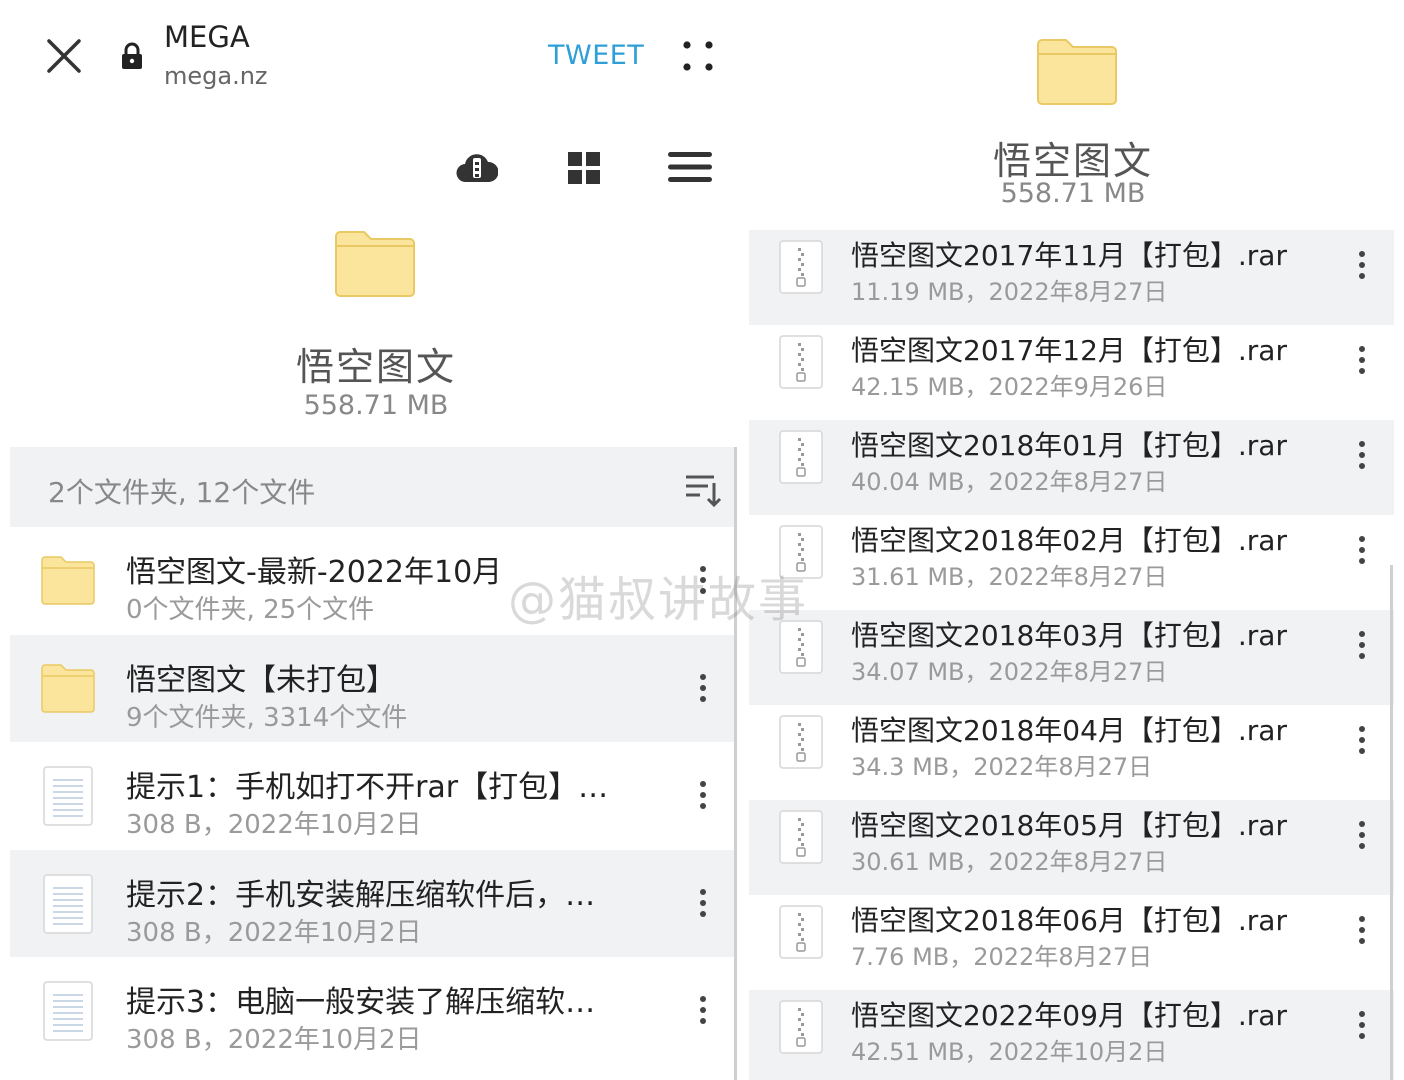  I want to click on list-item: 提示1：手机如打不开rar【打包】… 308 B，2022年10月2日, so click(372, 796).